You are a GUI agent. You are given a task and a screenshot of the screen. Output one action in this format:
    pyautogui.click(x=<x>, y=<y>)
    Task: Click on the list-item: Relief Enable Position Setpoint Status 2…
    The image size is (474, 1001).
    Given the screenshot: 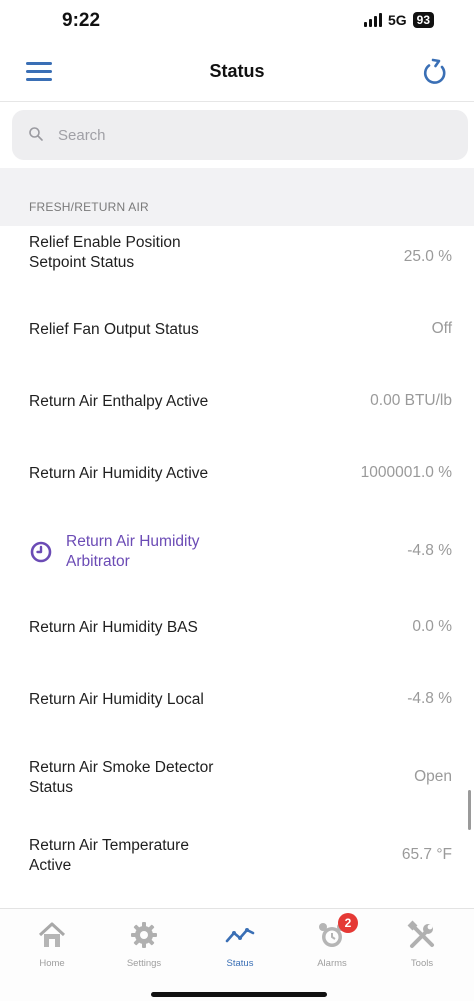 What is the action you would take?
    pyautogui.click(x=237, y=262)
    